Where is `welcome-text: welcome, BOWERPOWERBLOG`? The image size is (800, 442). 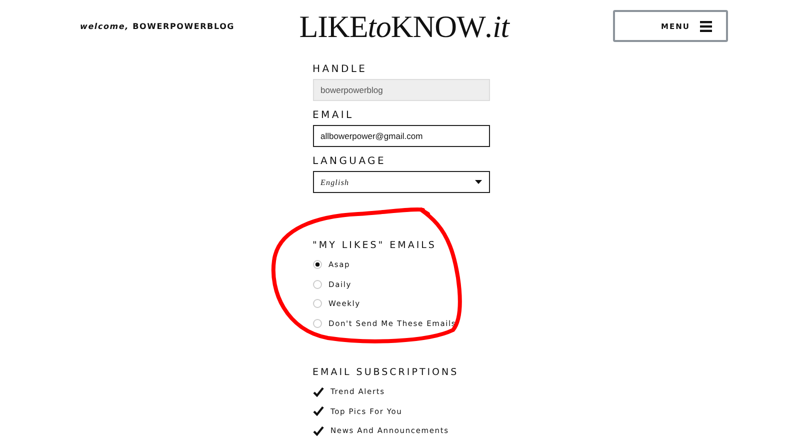 welcome-text: welcome, BOWERPOWERBLOG is located at coordinates (157, 26).